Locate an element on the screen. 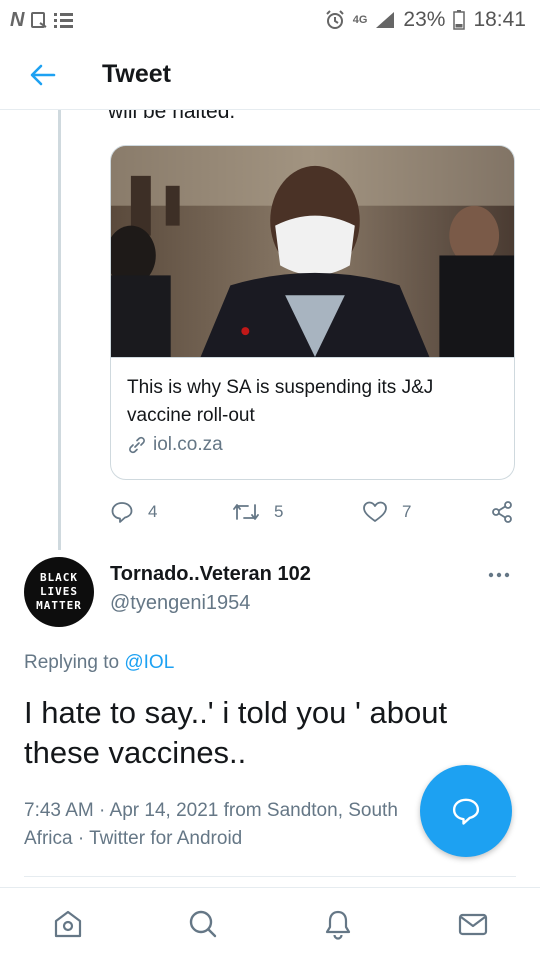 The width and height of the screenshot is (540, 960). replying-to: Replying to @IOL is located at coordinates (99, 662).